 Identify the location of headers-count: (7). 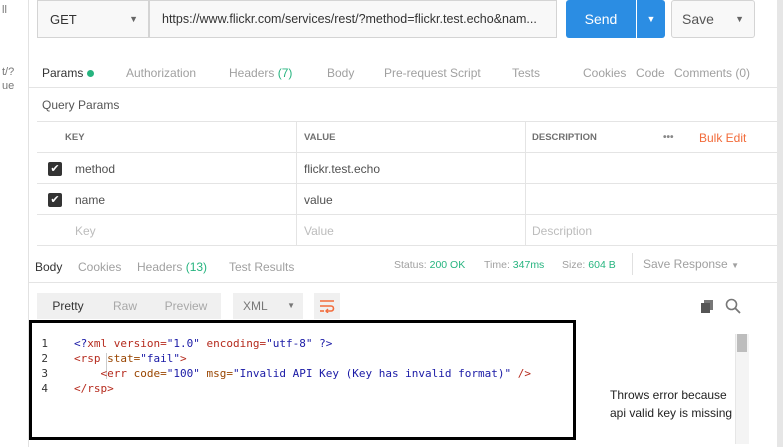
(285, 73).